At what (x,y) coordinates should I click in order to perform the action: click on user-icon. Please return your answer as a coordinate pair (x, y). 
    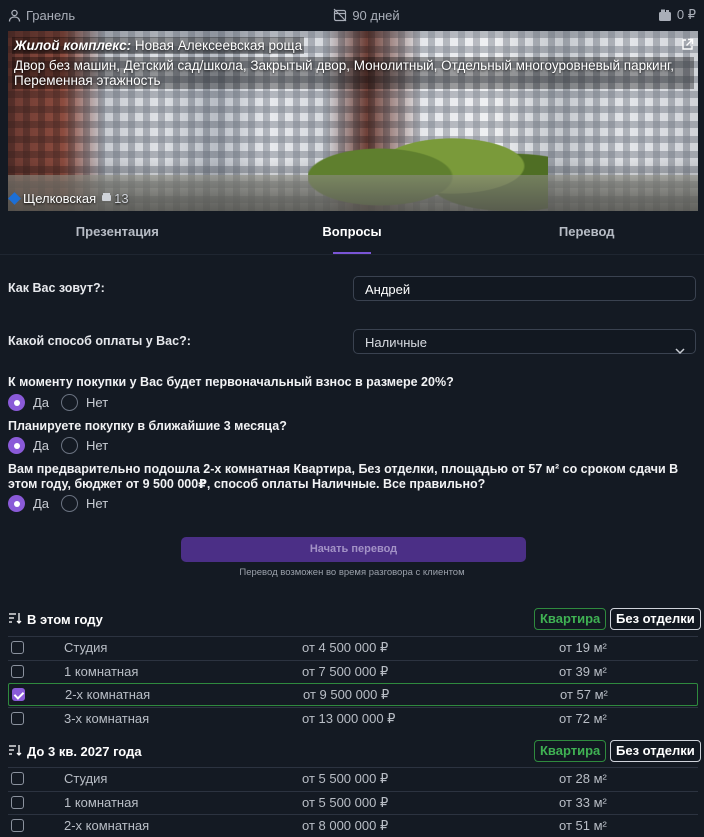
    Looking at the image, I should click on (14, 15).